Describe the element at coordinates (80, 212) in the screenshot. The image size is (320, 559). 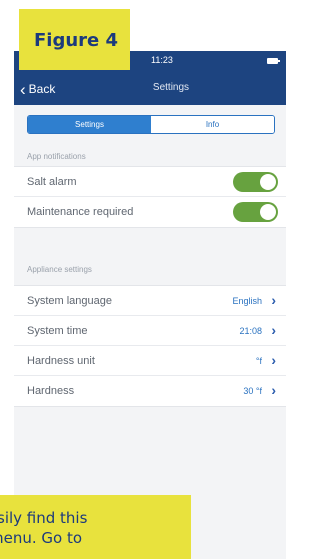
I see `maintenance-required-label: Maintenance required` at that location.